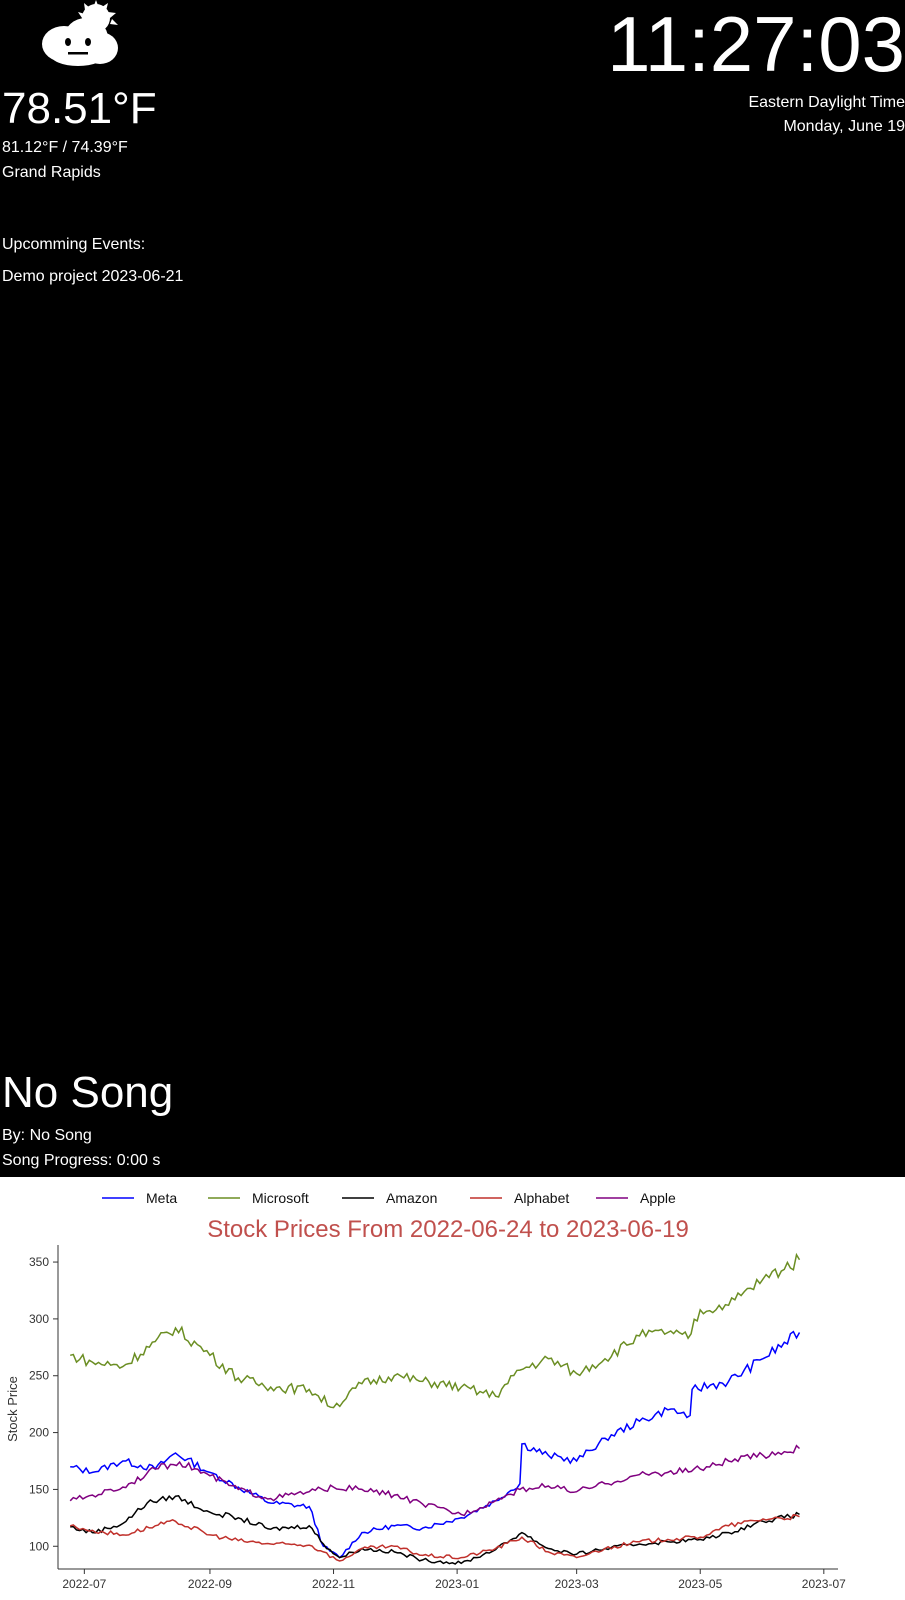 The height and width of the screenshot is (1600, 905). Describe the element at coordinates (80, 33) in the screenshot. I see `cloud-sun-icon` at that location.